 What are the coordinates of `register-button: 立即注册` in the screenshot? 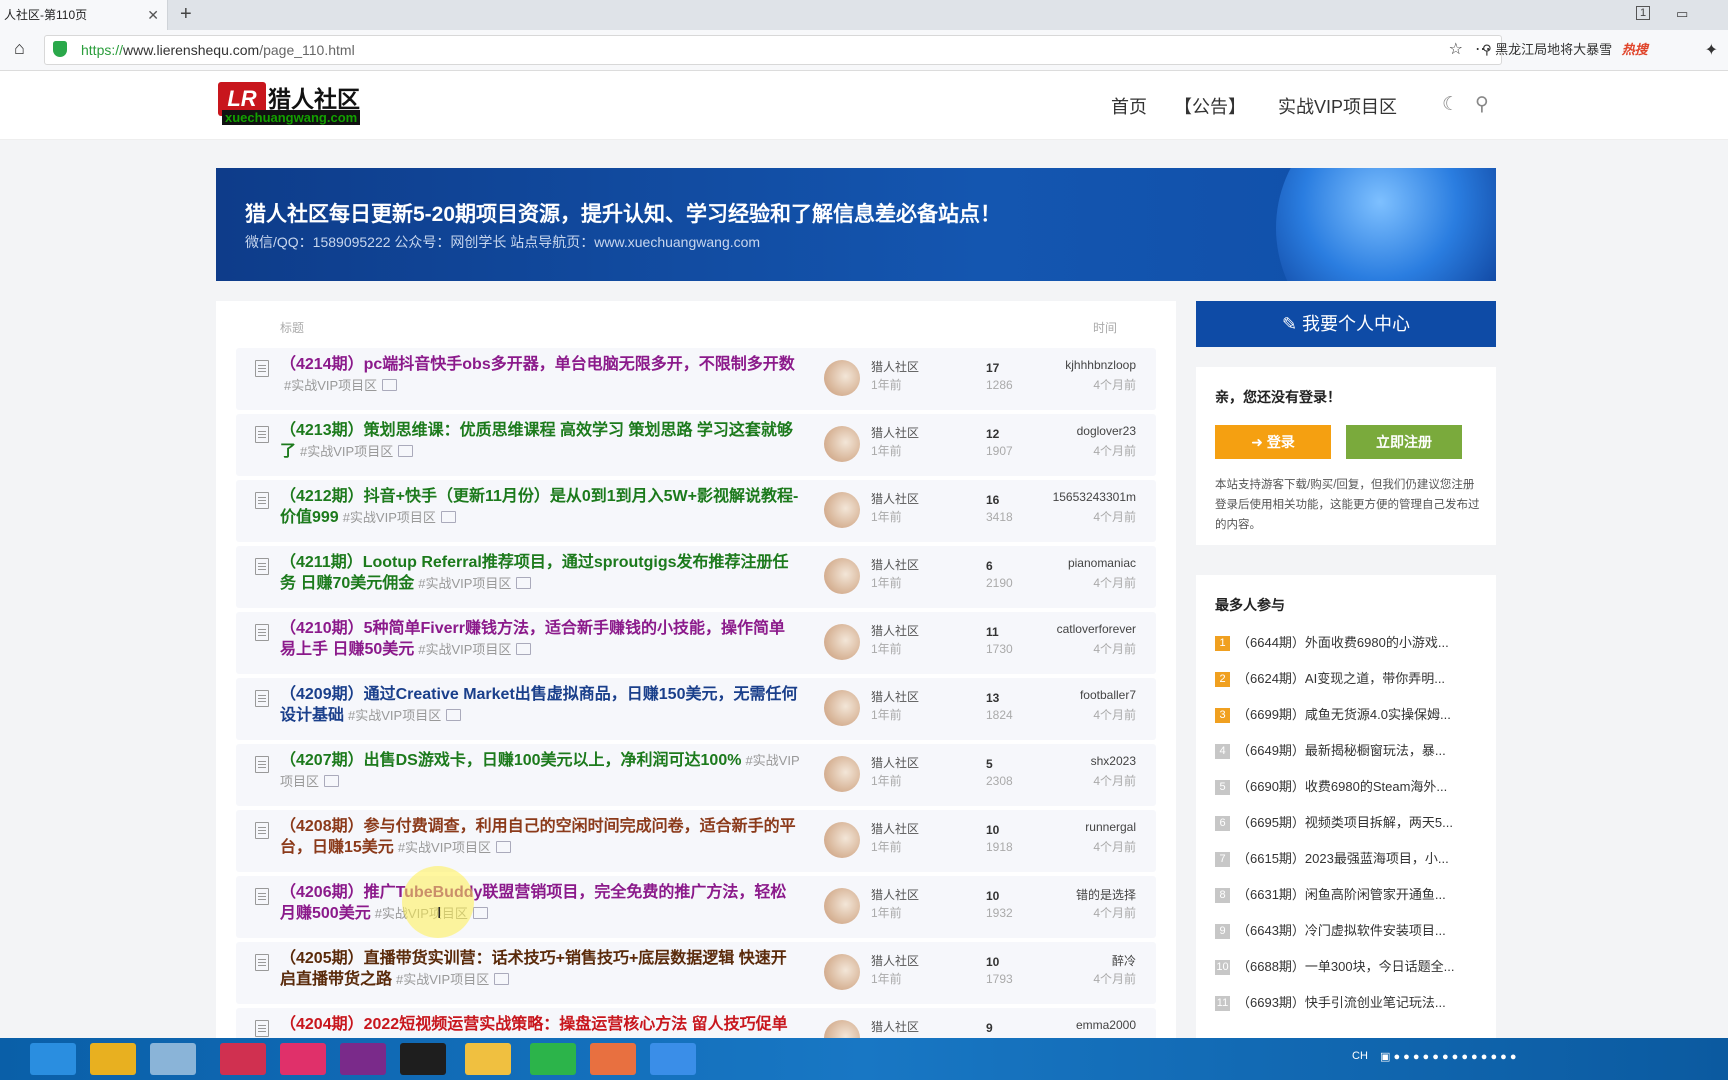 It's located at (1404, 442).